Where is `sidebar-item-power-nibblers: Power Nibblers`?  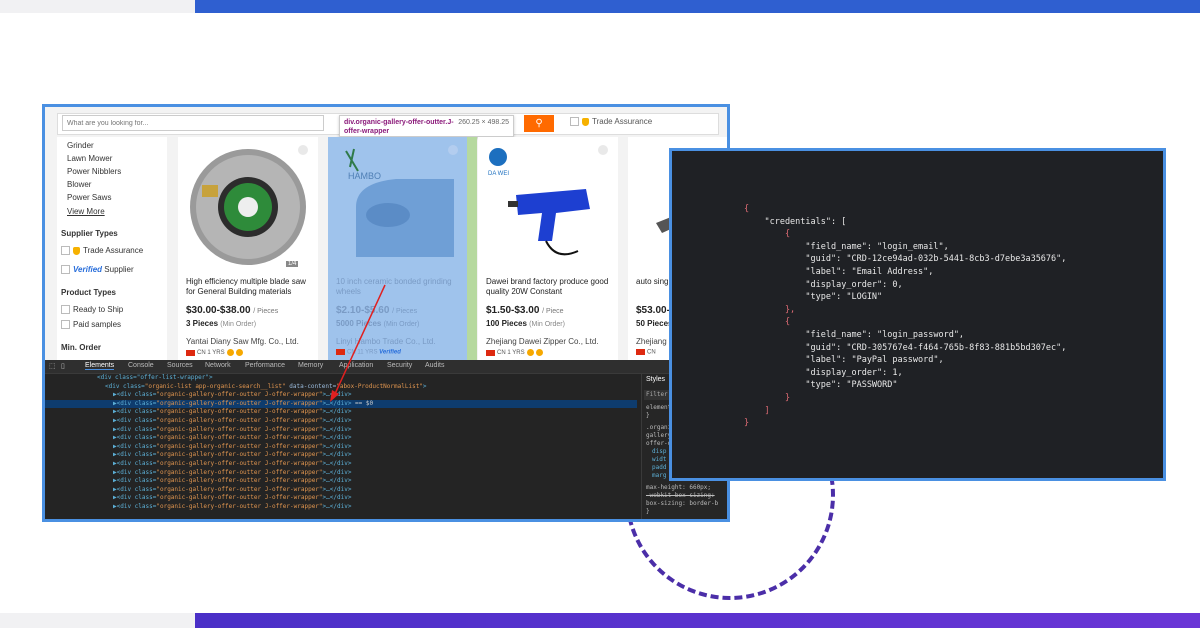
sidebar-item-power-nibblers: Power Nibblers is located at coordinates (94, 171).